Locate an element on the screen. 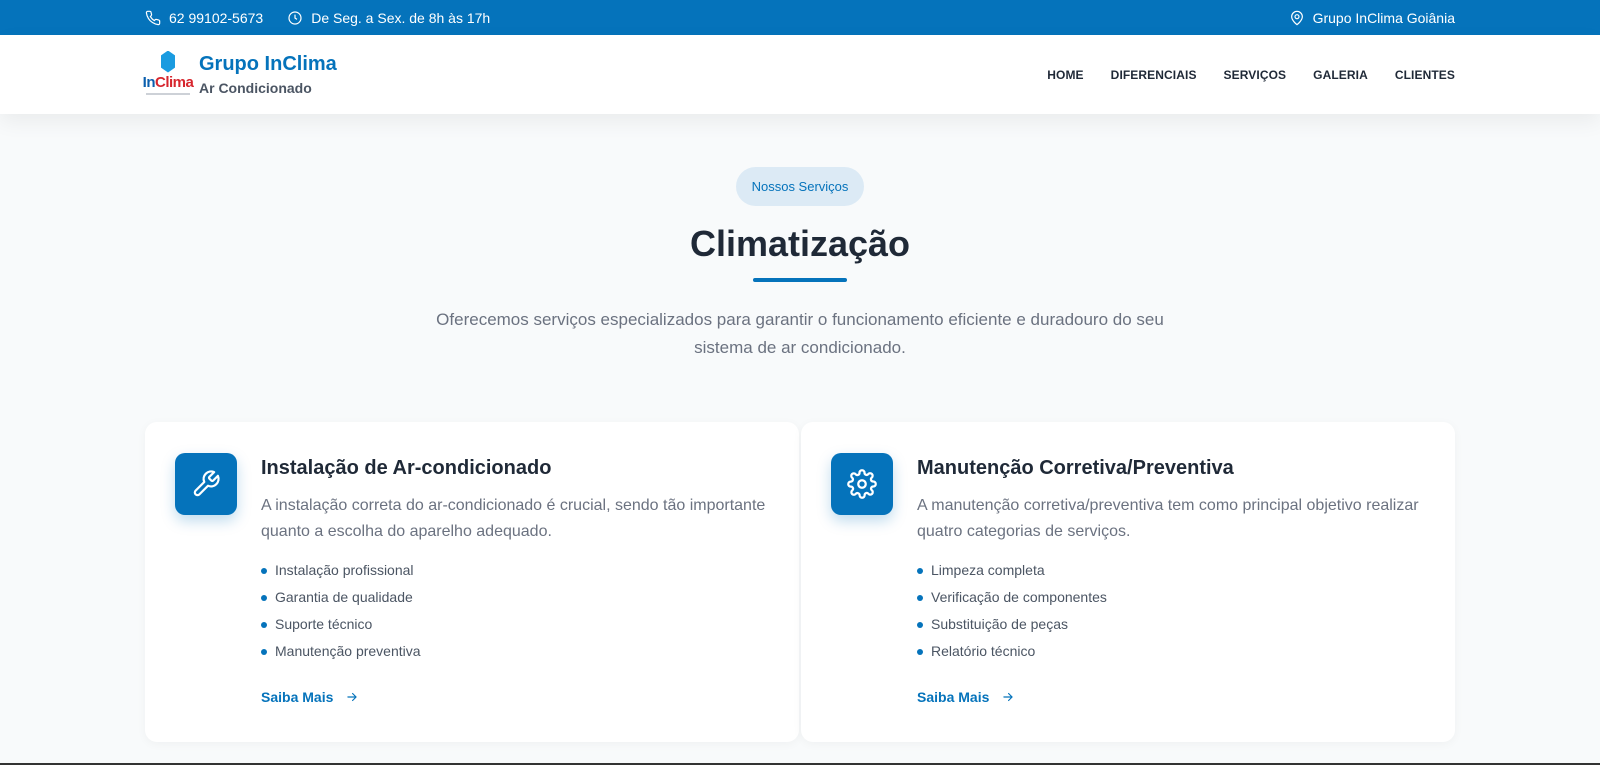  nav-clientes: CLIENTES is located at coordinates (1425, 75).